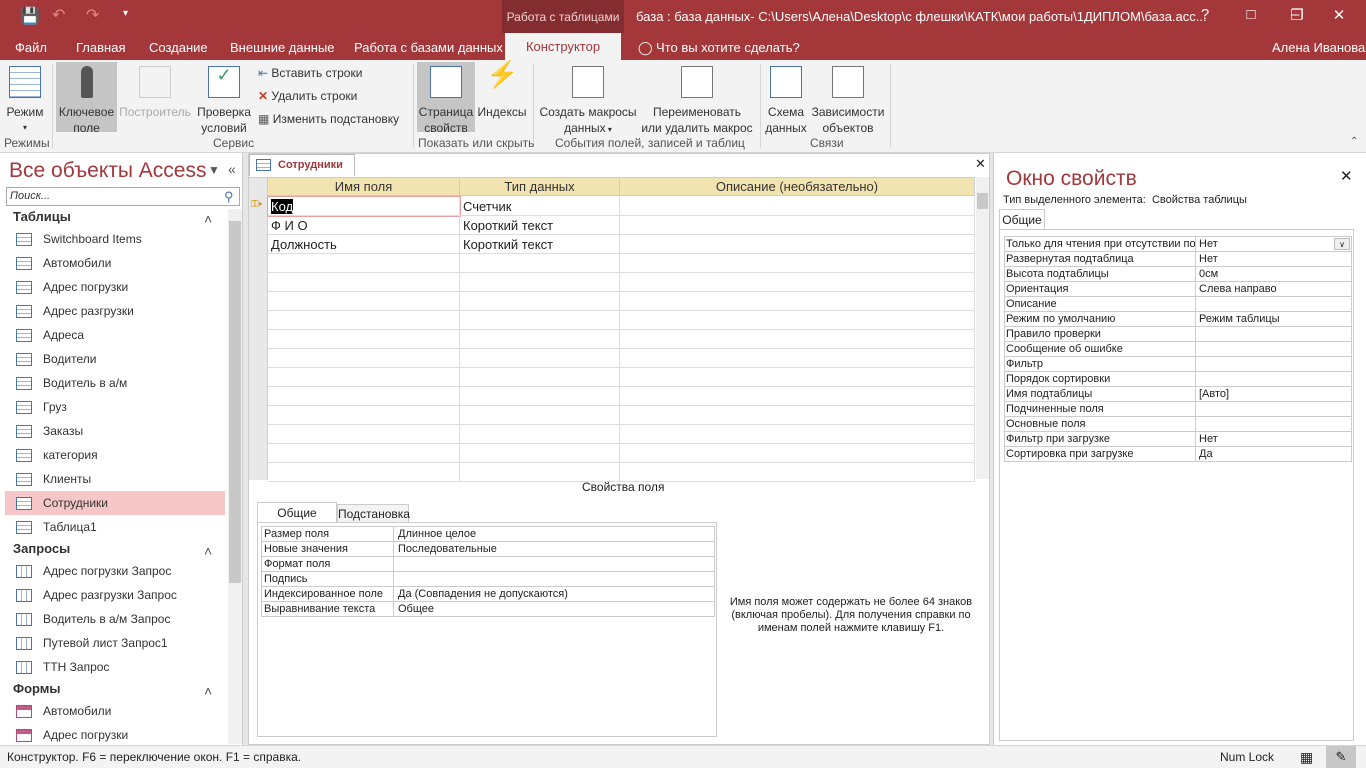  What do you see at coordinates (728, 47) in the screenshot?
I see `tell-me-input: Что вы хотите сделать?` at bounding box center [728, 47].